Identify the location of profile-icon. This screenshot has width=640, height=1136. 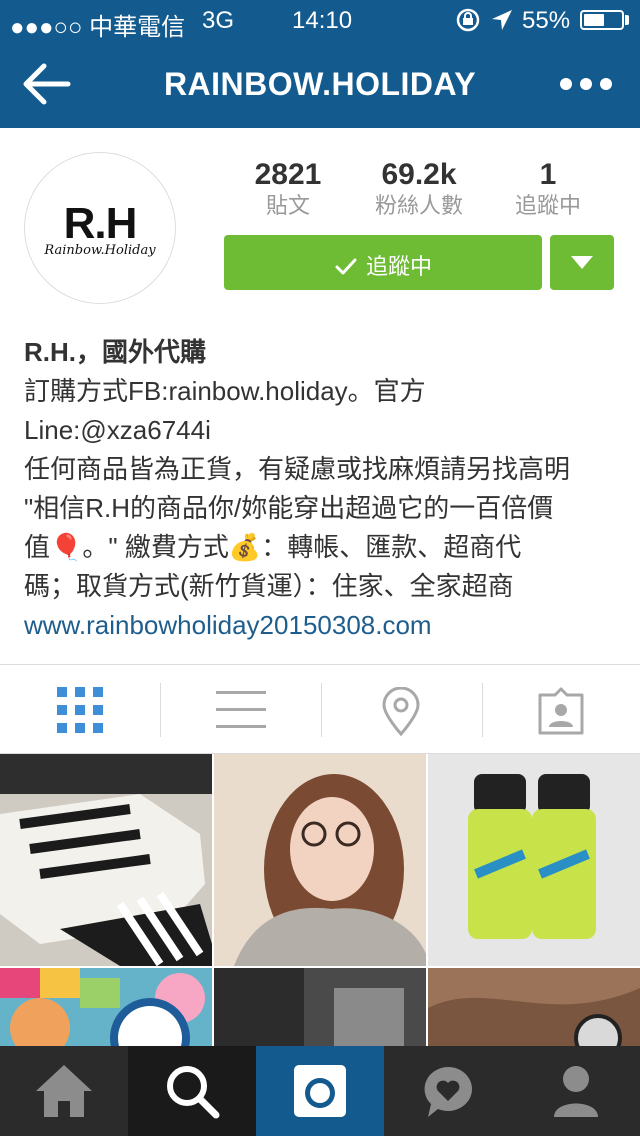
(576, 1091).